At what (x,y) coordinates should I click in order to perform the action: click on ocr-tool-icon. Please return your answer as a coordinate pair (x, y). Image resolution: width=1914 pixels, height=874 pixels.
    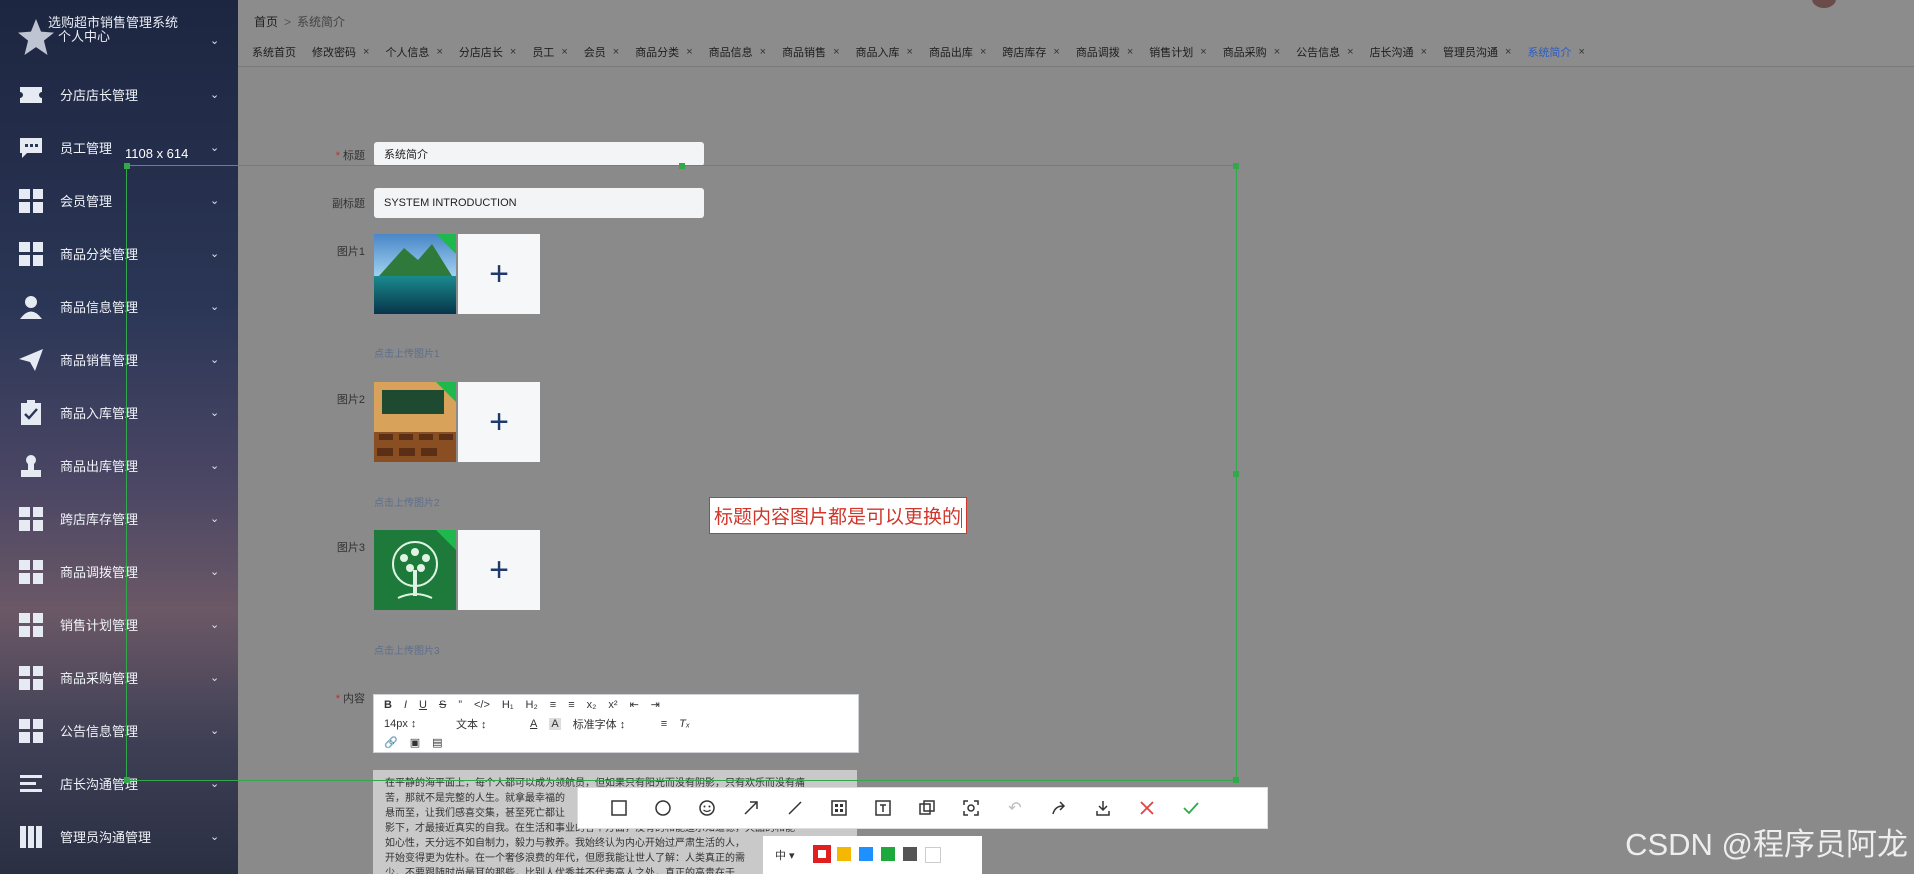
    Looking at the image, I should click on (971, 808).